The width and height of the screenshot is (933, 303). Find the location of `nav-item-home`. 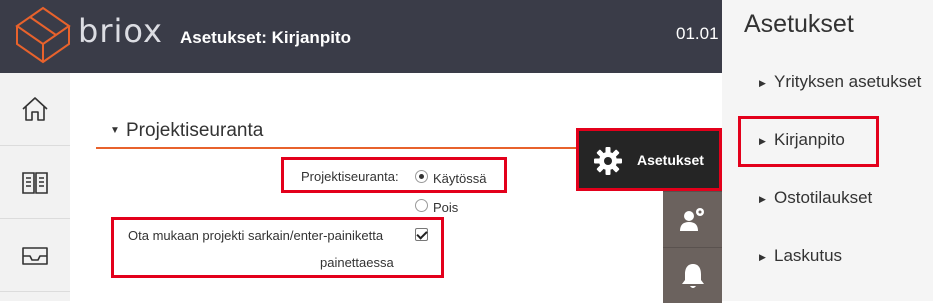

nav-item-home is located at coordinates (35, 109).